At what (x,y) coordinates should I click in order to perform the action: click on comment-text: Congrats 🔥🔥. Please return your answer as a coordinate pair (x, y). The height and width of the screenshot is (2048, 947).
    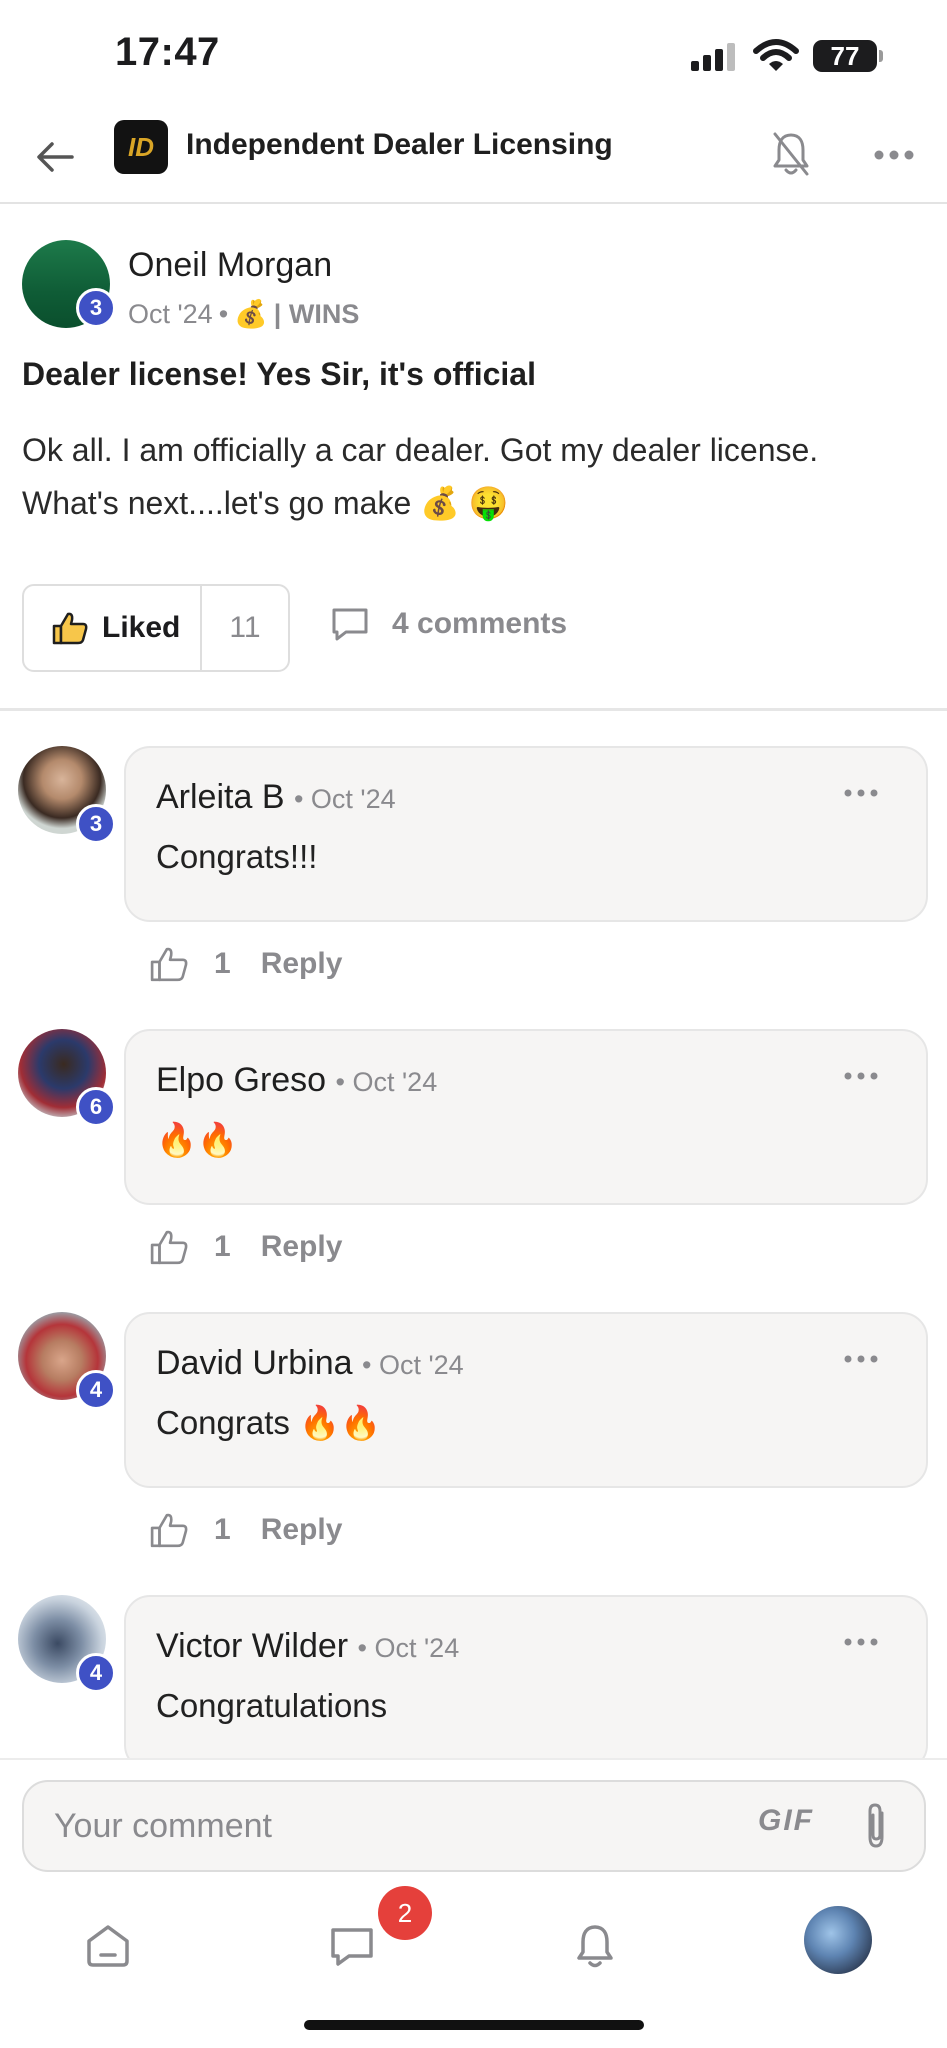
    Looking at the image, I should click on (269, 1422).